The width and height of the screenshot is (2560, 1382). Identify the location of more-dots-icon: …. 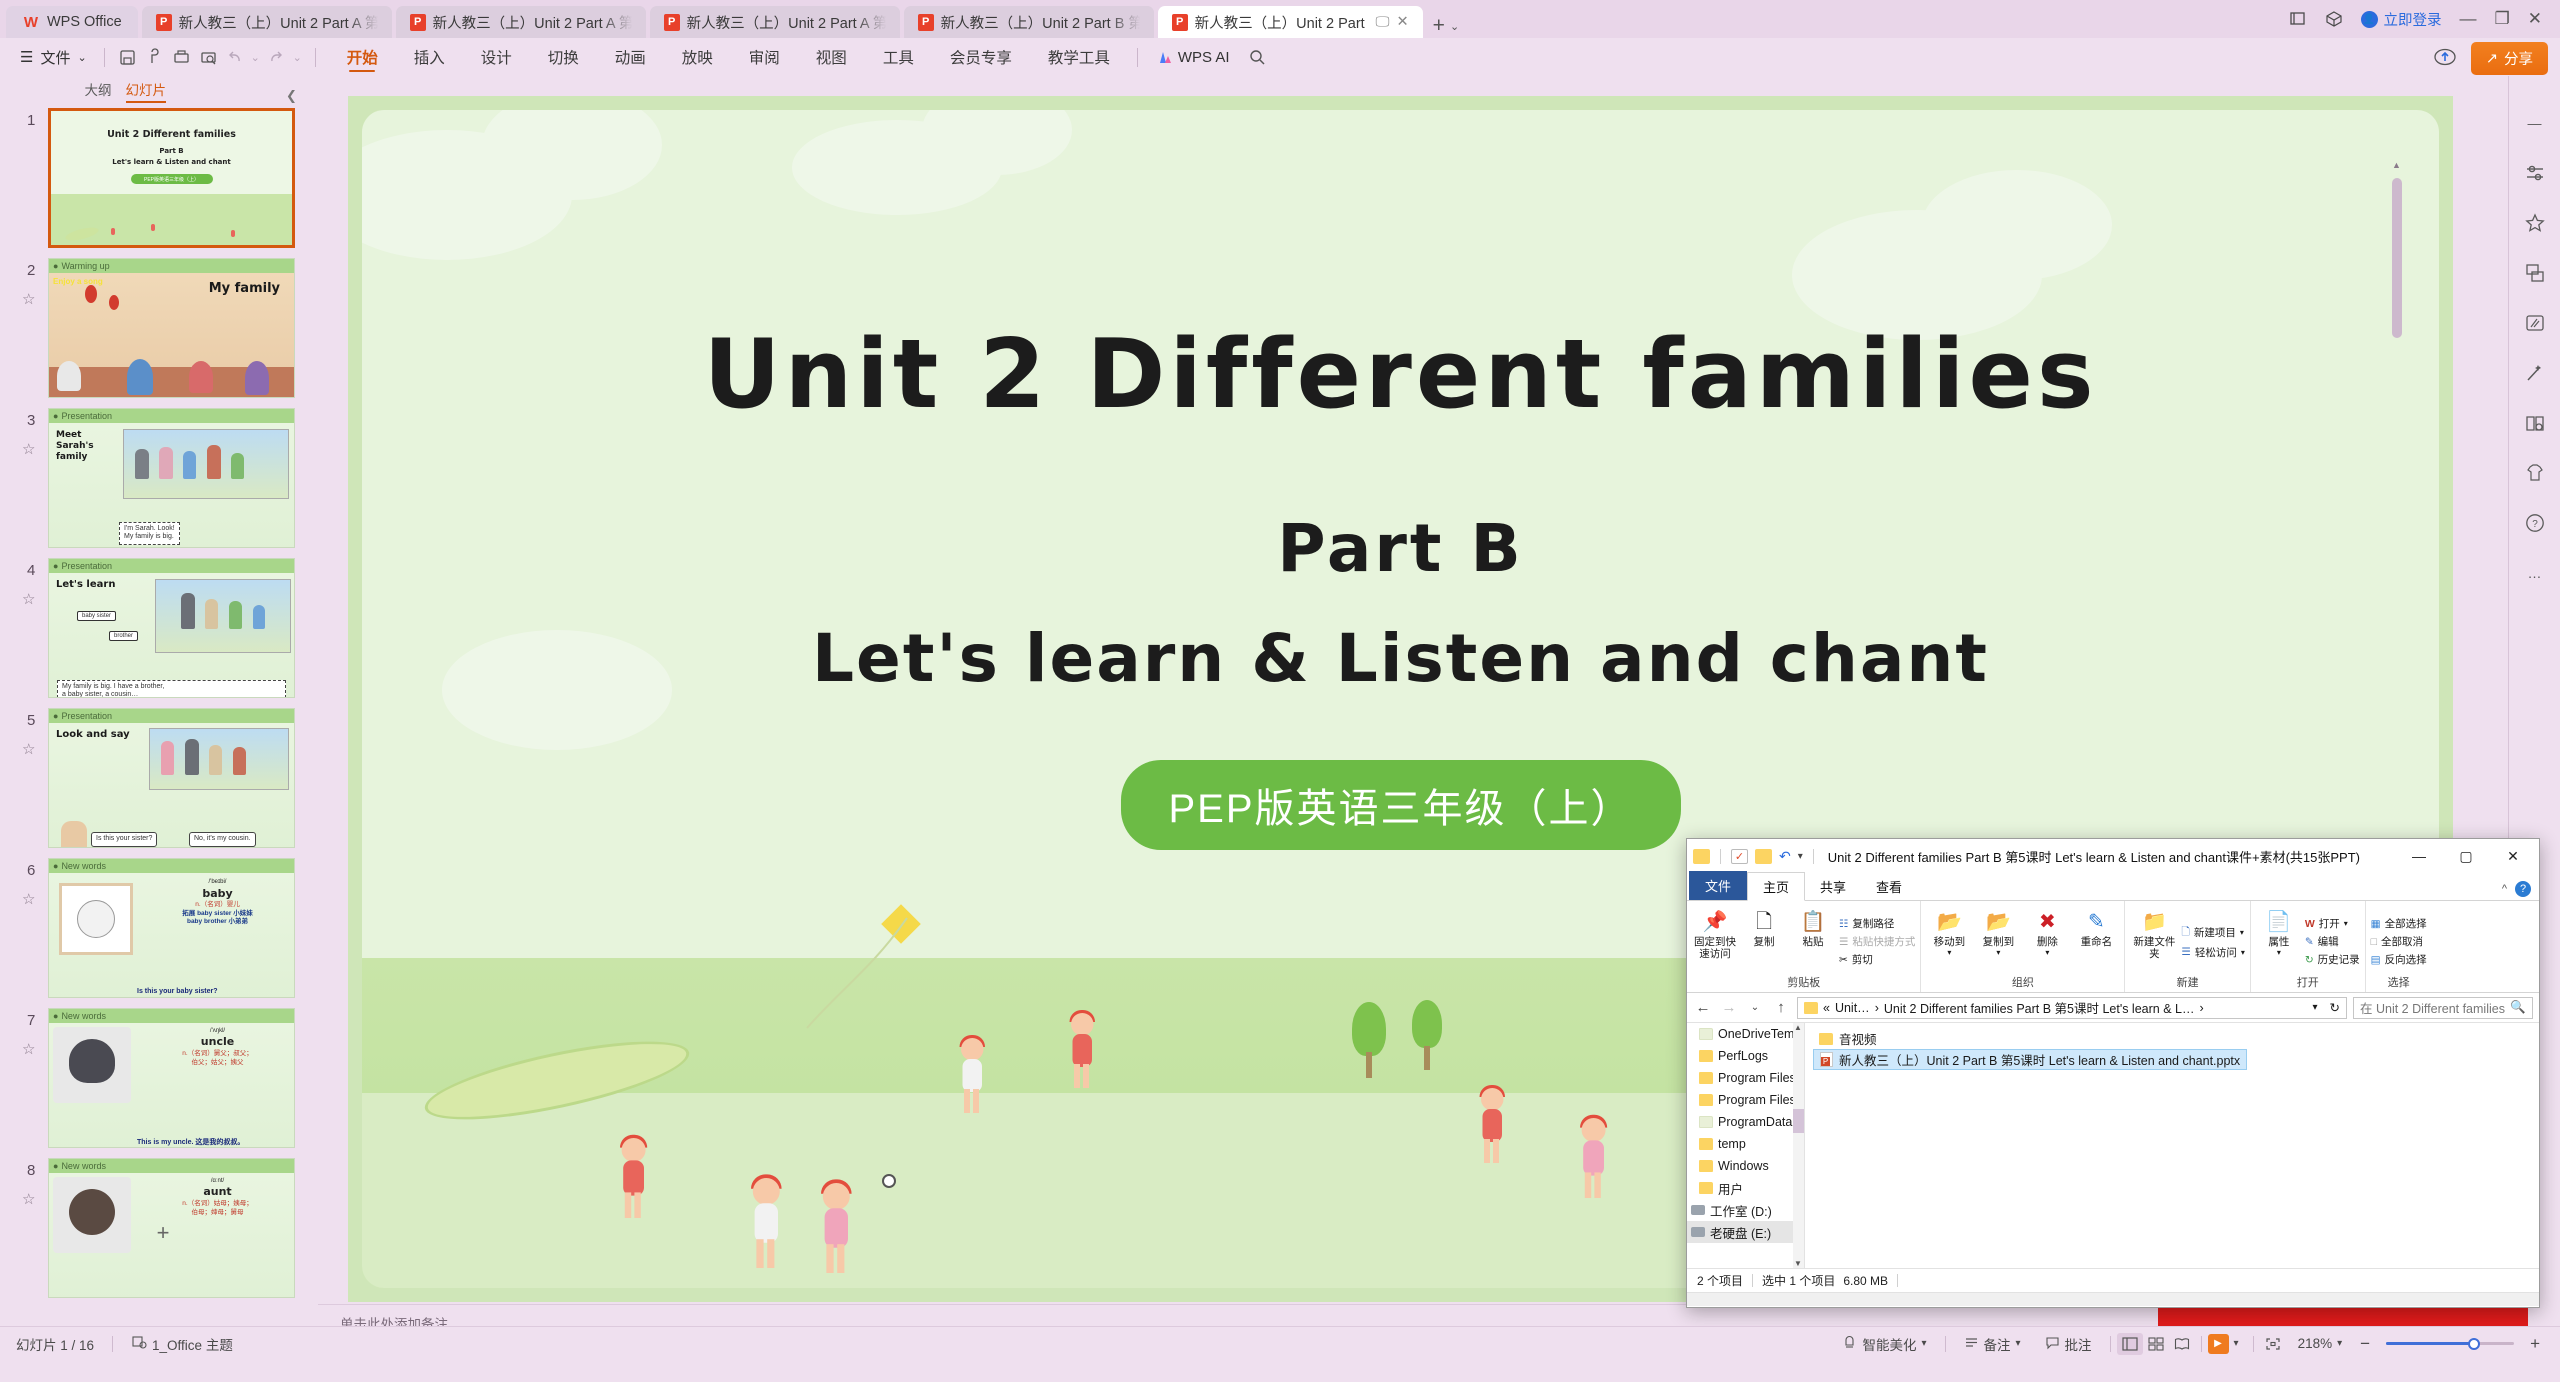
(2535, 573).